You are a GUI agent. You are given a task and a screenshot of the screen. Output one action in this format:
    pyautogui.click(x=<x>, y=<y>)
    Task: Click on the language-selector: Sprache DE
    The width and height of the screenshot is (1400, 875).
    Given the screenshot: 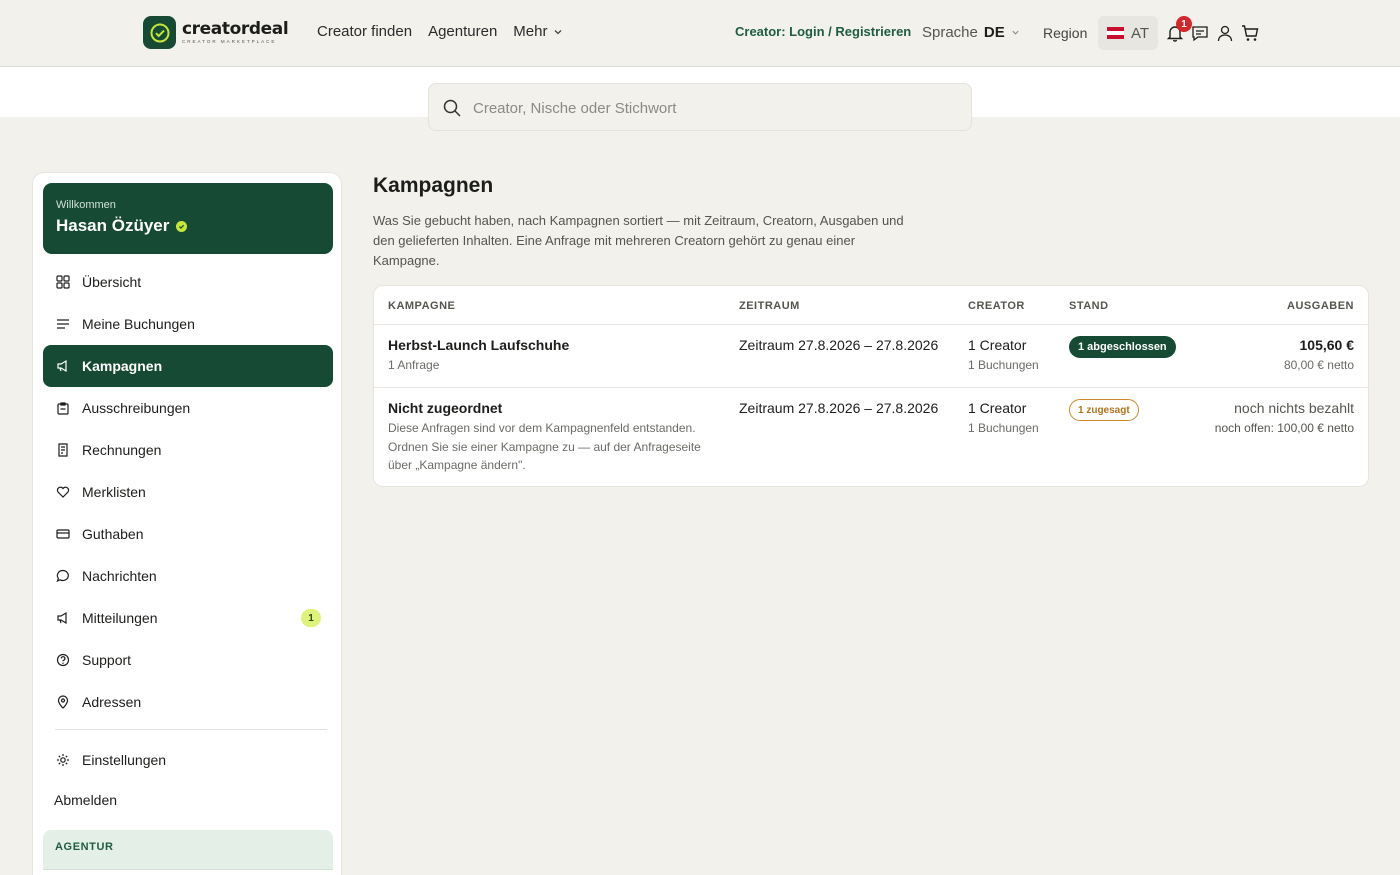 What is the action you would take?
    pyautogui.click(x=971, y=32)
    